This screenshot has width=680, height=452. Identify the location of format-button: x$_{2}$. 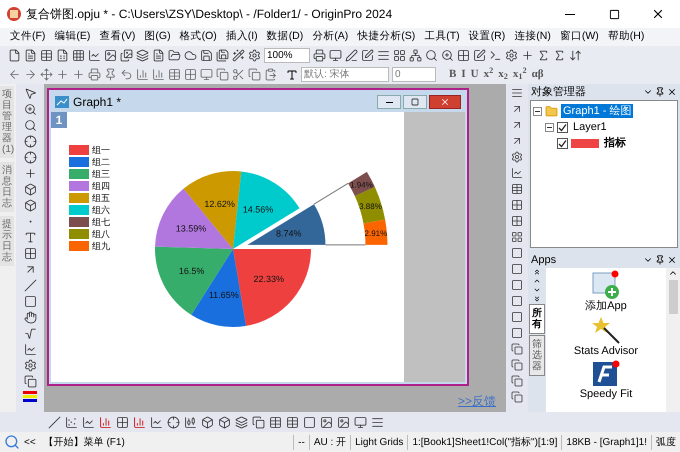
(503, 74).